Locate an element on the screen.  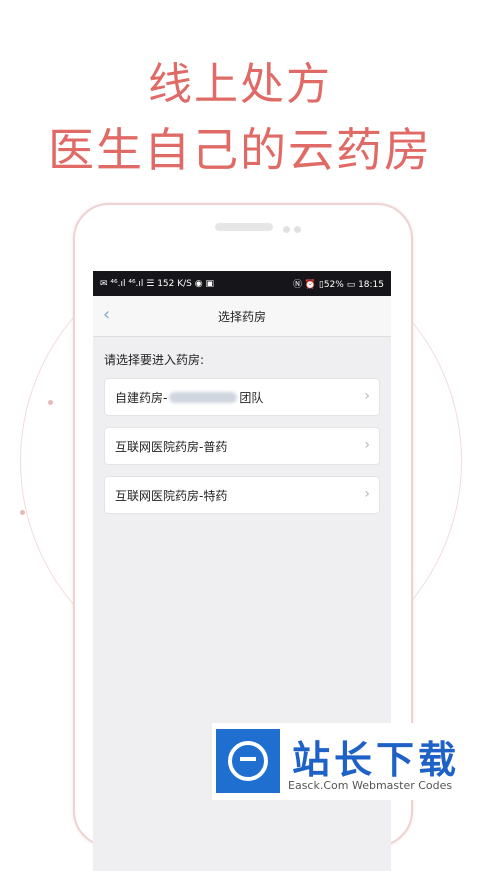
watermark-e-icon is located at coordinates (248, 761).